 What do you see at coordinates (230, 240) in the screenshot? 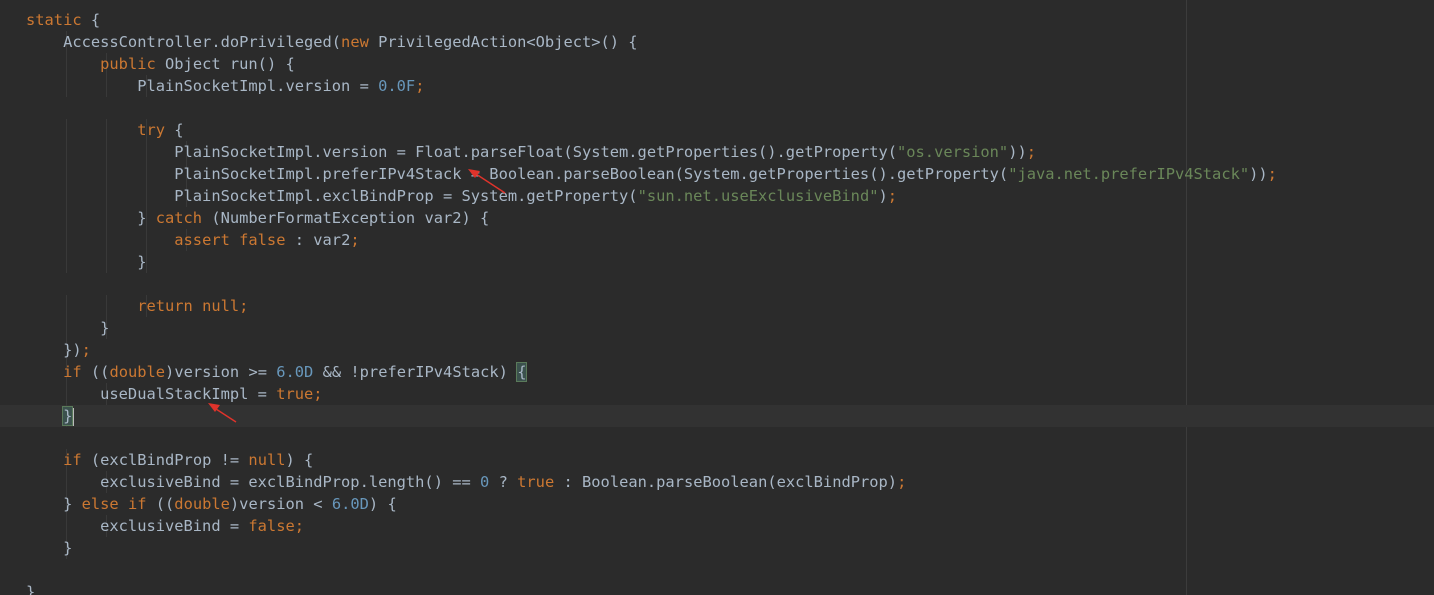
I see `code-token: assert false` at bounding box center [230, 240].